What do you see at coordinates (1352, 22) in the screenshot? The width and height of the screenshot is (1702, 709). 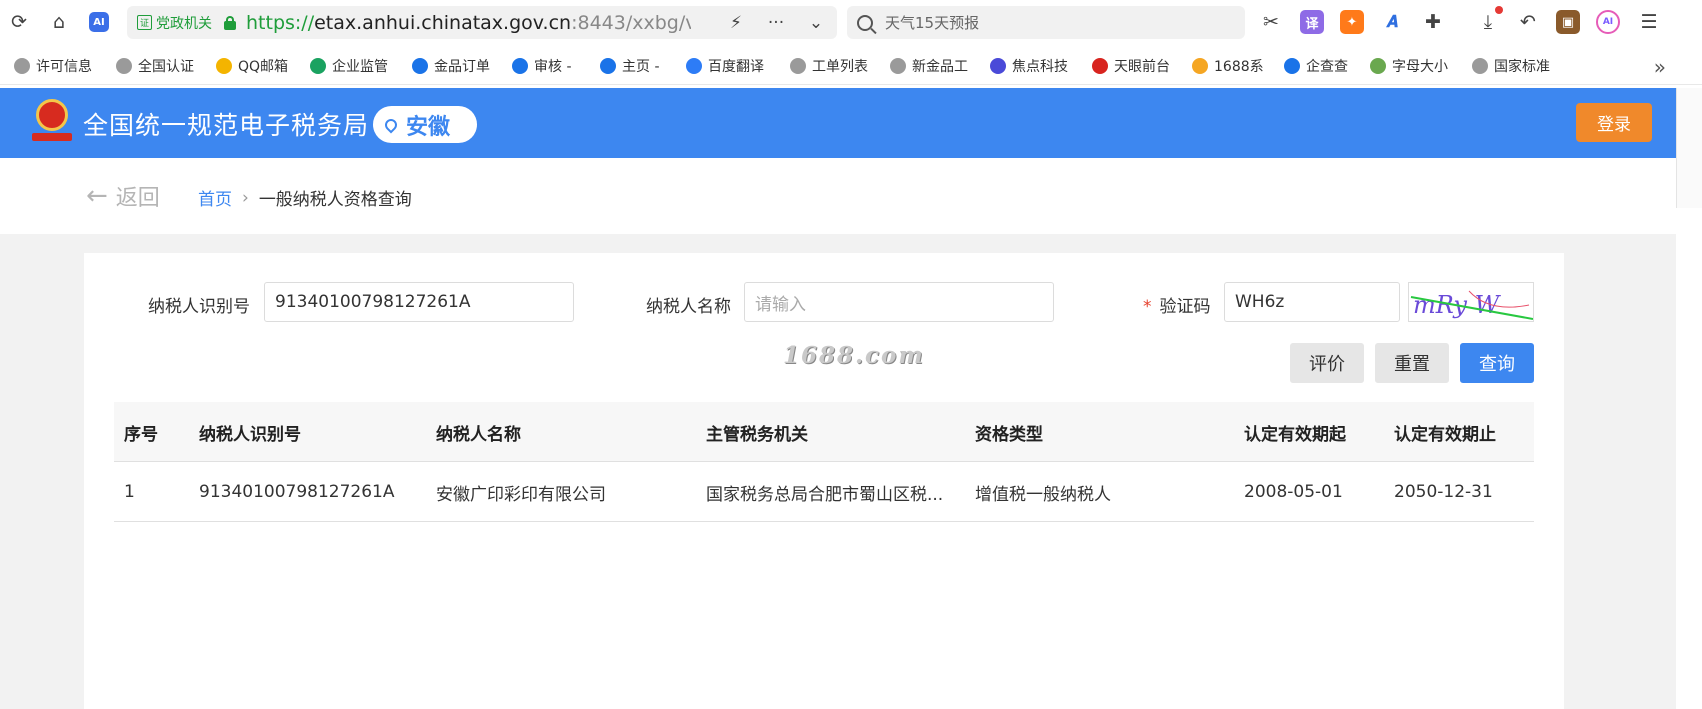 I see `game-extension-icon: ✦` at bounding box center [1352, 22].